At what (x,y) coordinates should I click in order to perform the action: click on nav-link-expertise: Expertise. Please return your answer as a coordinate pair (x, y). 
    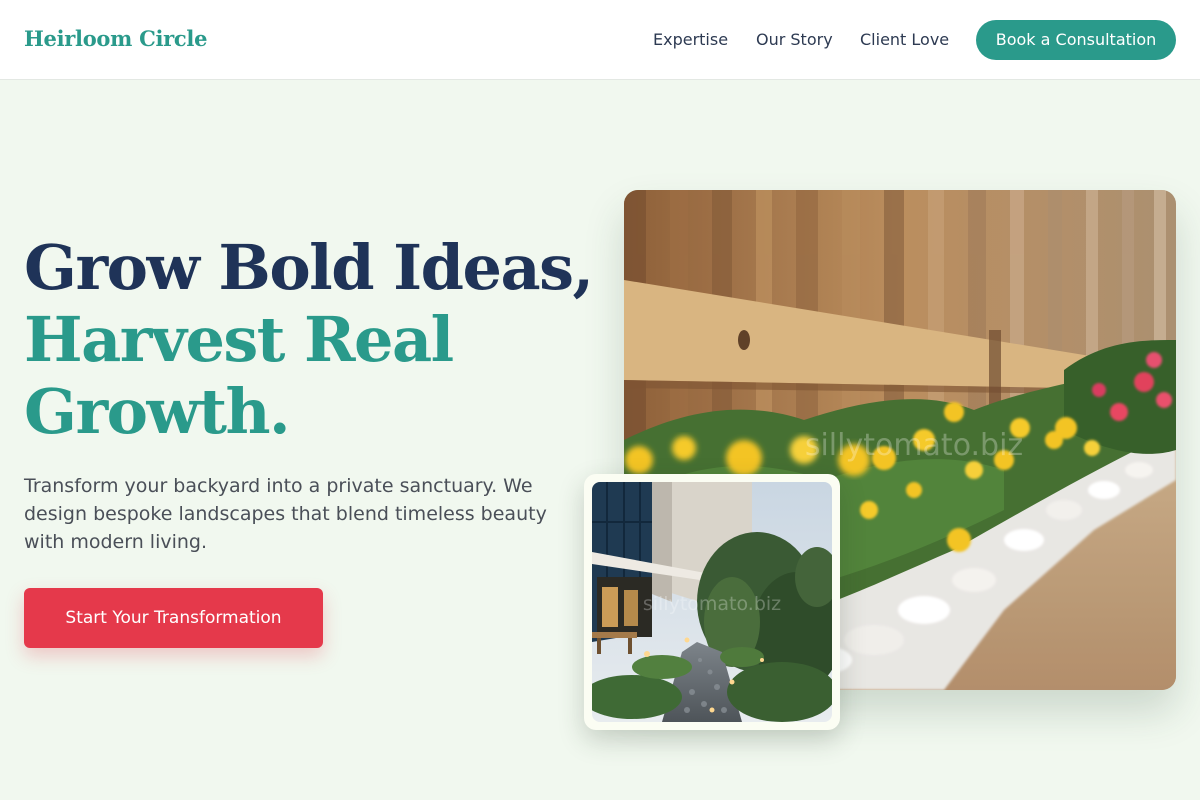
    Looking at the image, I should click on (690, 39).